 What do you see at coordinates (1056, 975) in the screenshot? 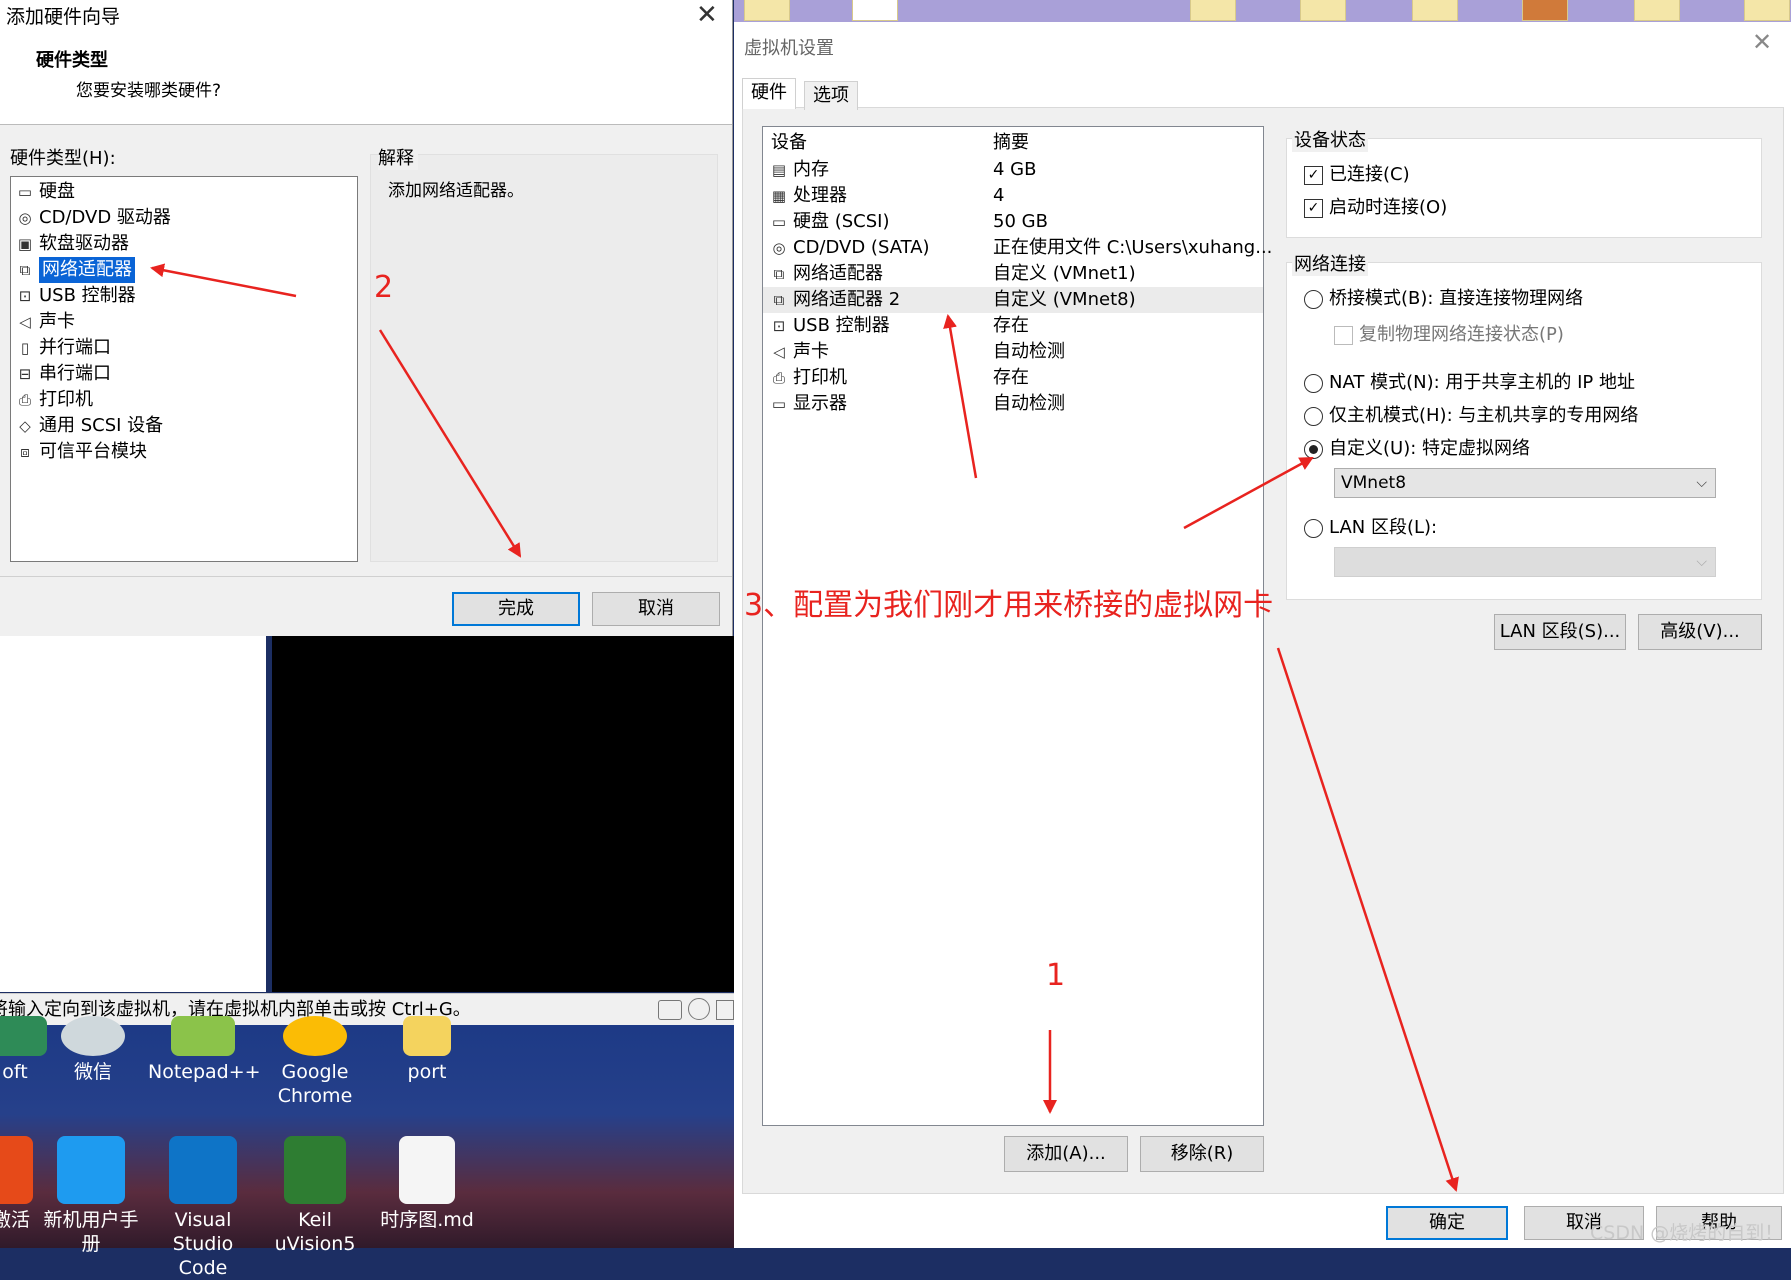
I see `annotation-step1: 1` at bounding box center [1056, 975].